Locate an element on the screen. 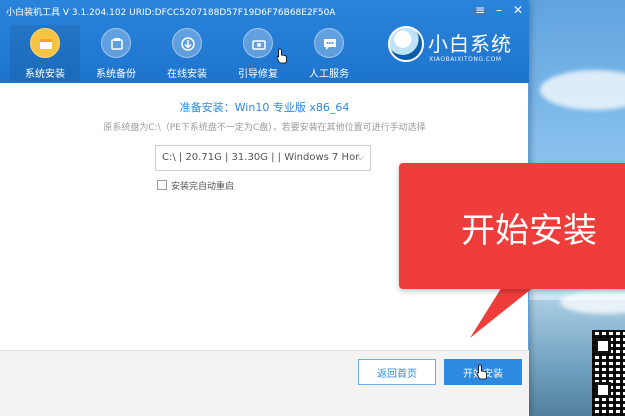  qr-code is located at coordinates (608, 373).